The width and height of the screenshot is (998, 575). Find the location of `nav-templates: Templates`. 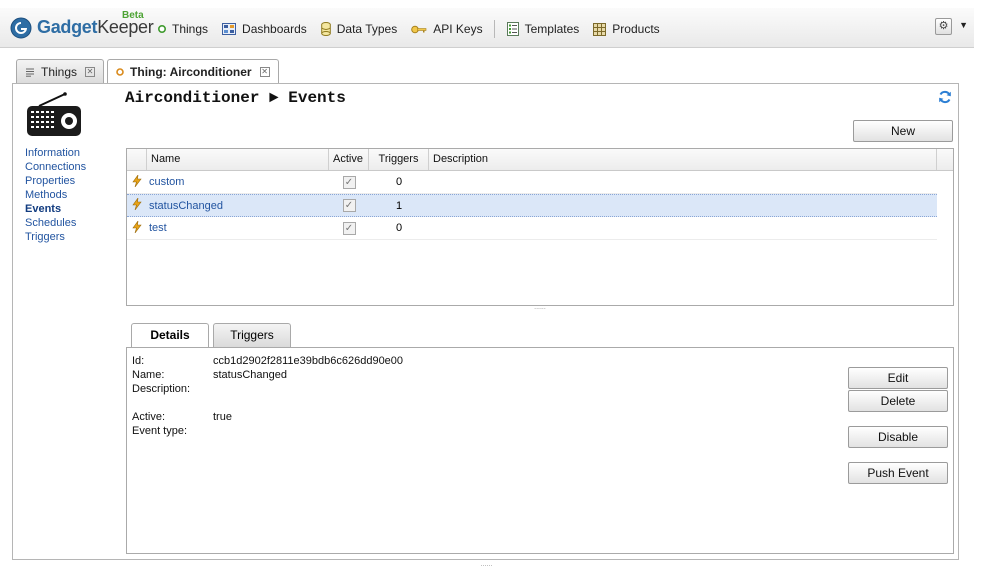

nav-templates: Templates is located at coordinates (543, 29).